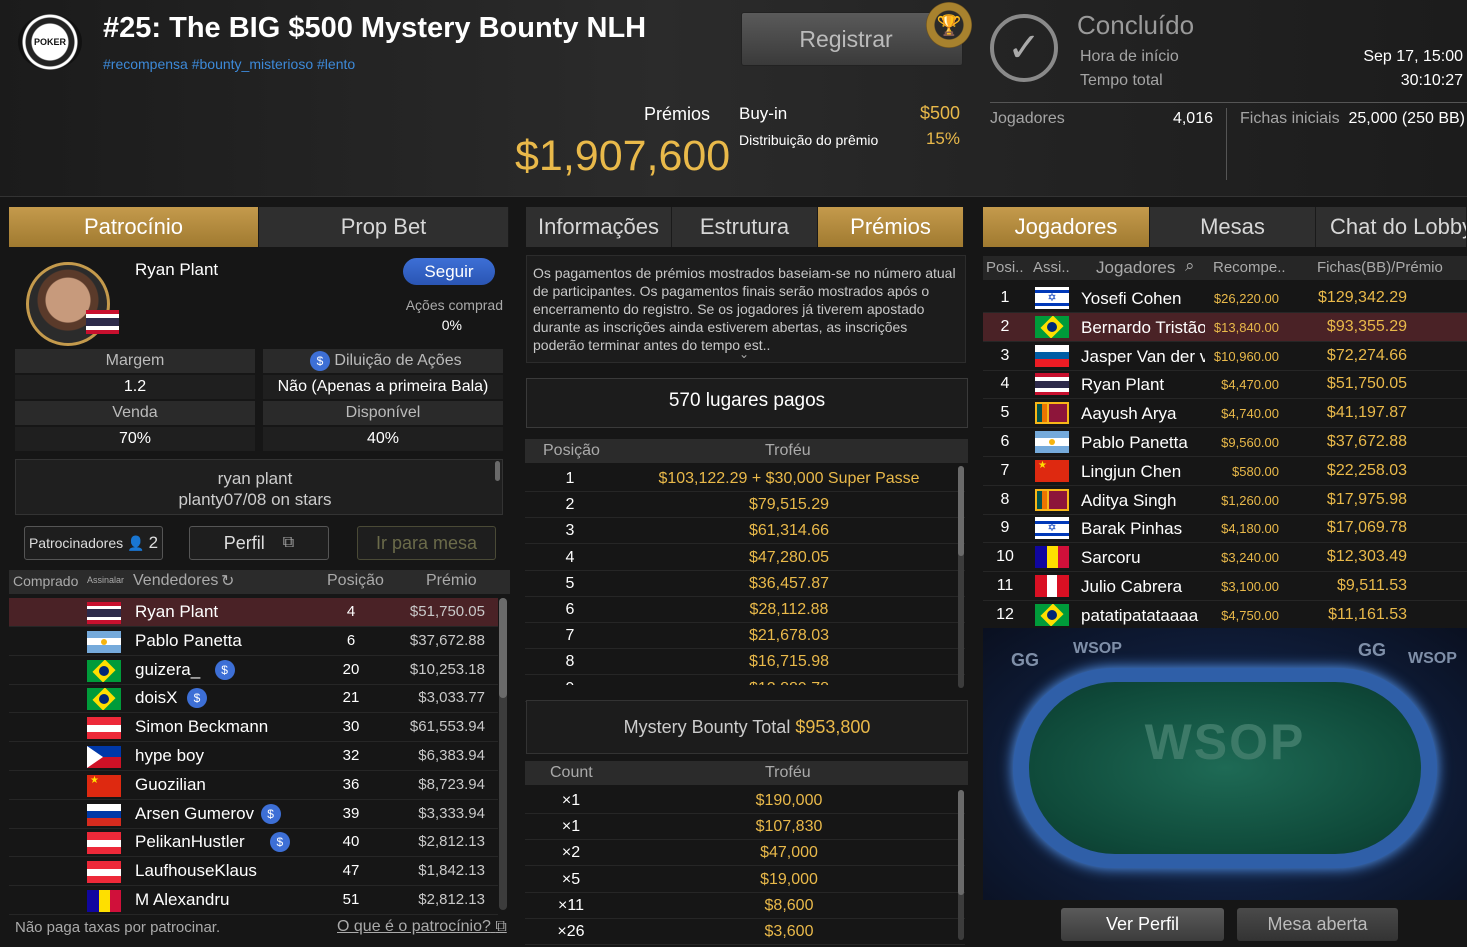 Image resolution: width=1467 pixels, height=947 pixels. I want to click on tab-sponsorship: Patrocínio, so click(134, 227).